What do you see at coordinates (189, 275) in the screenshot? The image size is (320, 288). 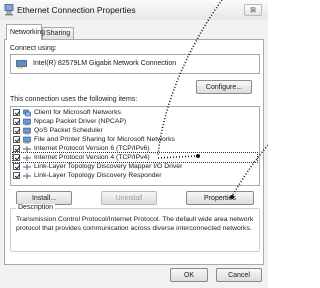 I see `ok-button: OK` at bounding box center [189, 275].